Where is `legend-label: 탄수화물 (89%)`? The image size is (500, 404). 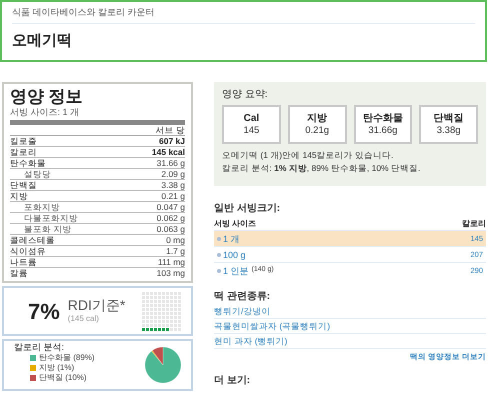 legend-label: 탄수화물 (89%) is located at coordinates (67, 358).